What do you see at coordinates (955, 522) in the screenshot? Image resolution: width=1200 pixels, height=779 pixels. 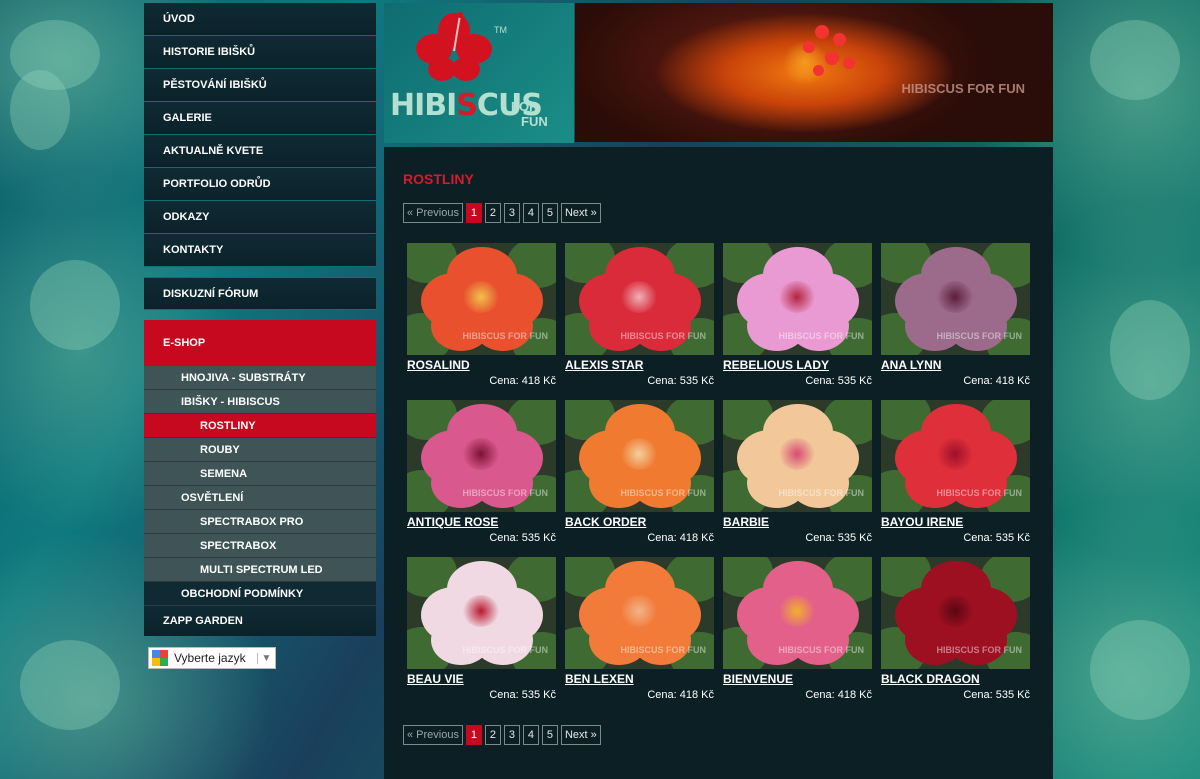 I see `product-name-link: BAYOU IRENE` at bounding box center [955, 522].